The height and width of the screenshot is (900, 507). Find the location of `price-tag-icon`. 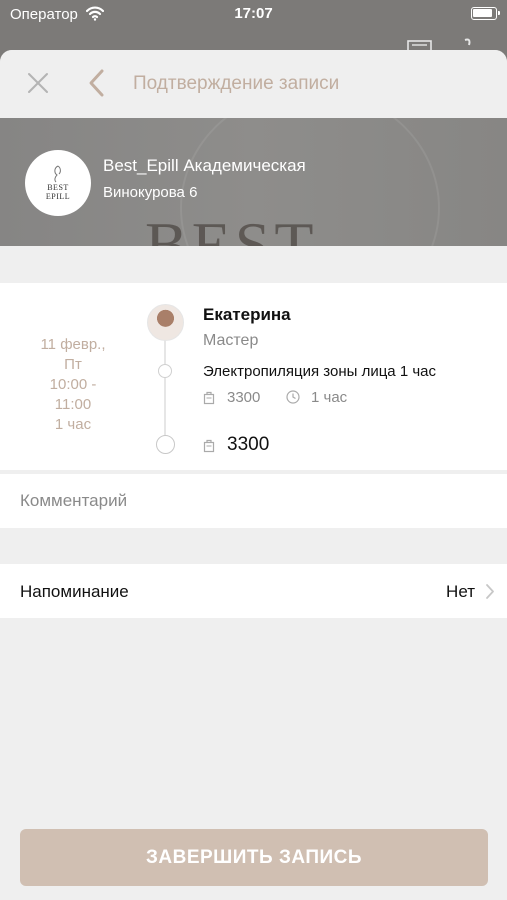

price-tag-icon is located at coordinates (209, 398).